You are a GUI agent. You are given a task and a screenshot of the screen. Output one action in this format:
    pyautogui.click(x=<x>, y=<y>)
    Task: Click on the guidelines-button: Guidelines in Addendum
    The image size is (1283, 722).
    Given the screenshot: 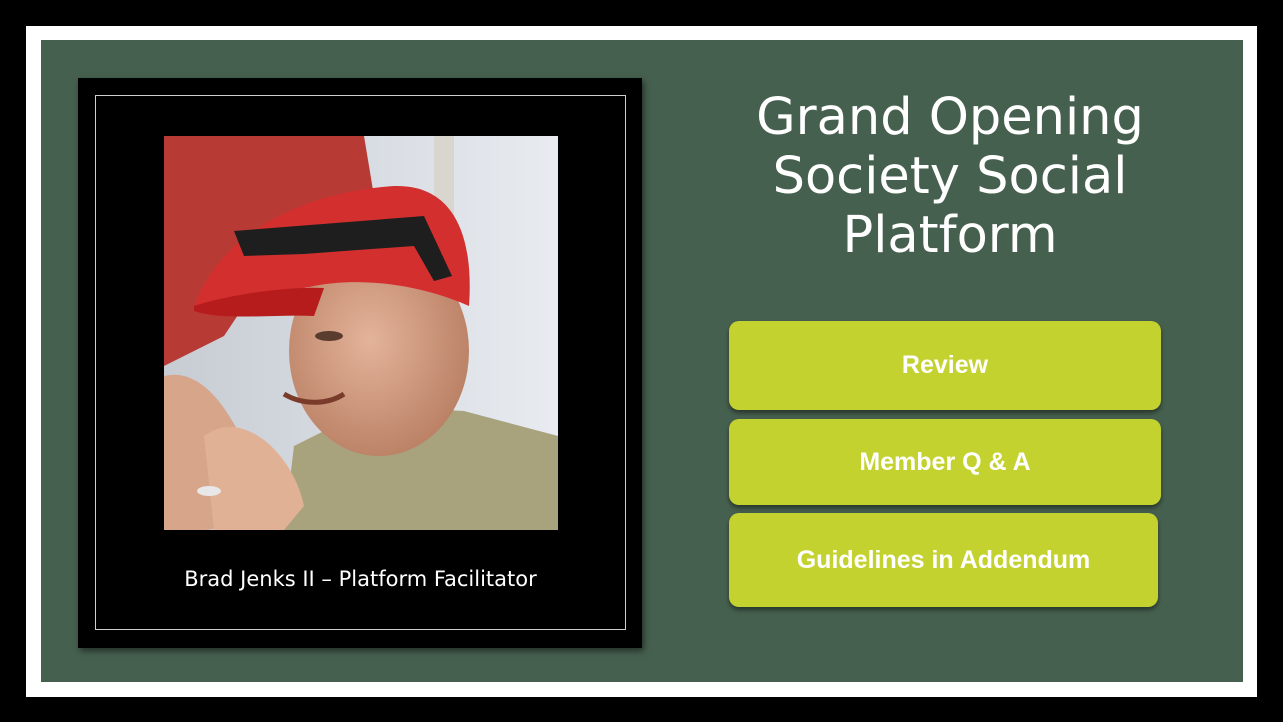 What is the action you would take?
    pyautogui.click(x=943, y=560)
    